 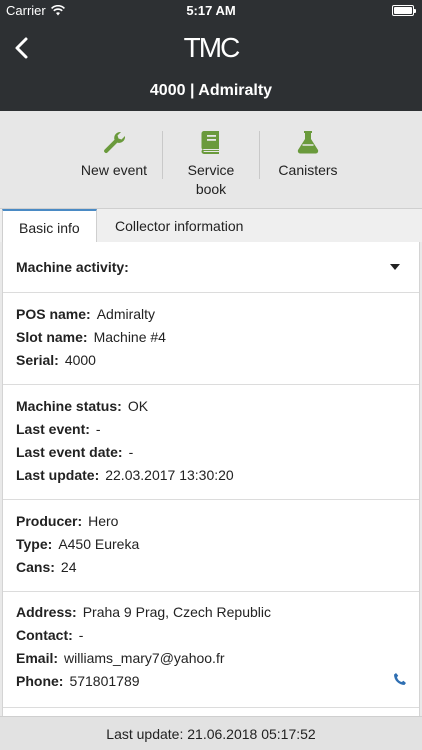 What do you see at coordinates (211, 567) in the screenshot?
I see `cans-row: Cans: 24` at bounding box center [211, 567].